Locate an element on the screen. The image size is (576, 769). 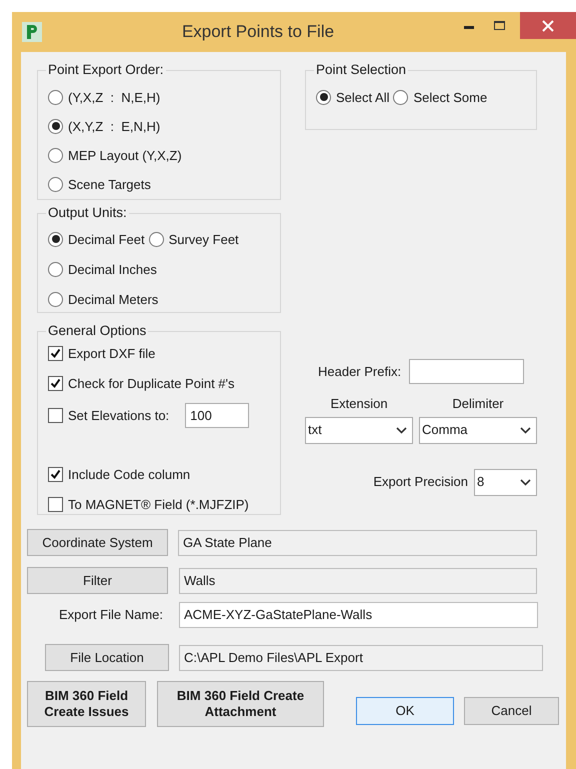
button: Cancel is located at coordinates (511, 711).